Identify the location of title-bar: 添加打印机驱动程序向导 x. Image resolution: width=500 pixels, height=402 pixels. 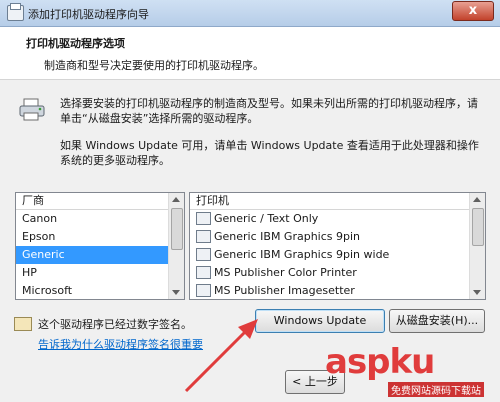
(250, 13).